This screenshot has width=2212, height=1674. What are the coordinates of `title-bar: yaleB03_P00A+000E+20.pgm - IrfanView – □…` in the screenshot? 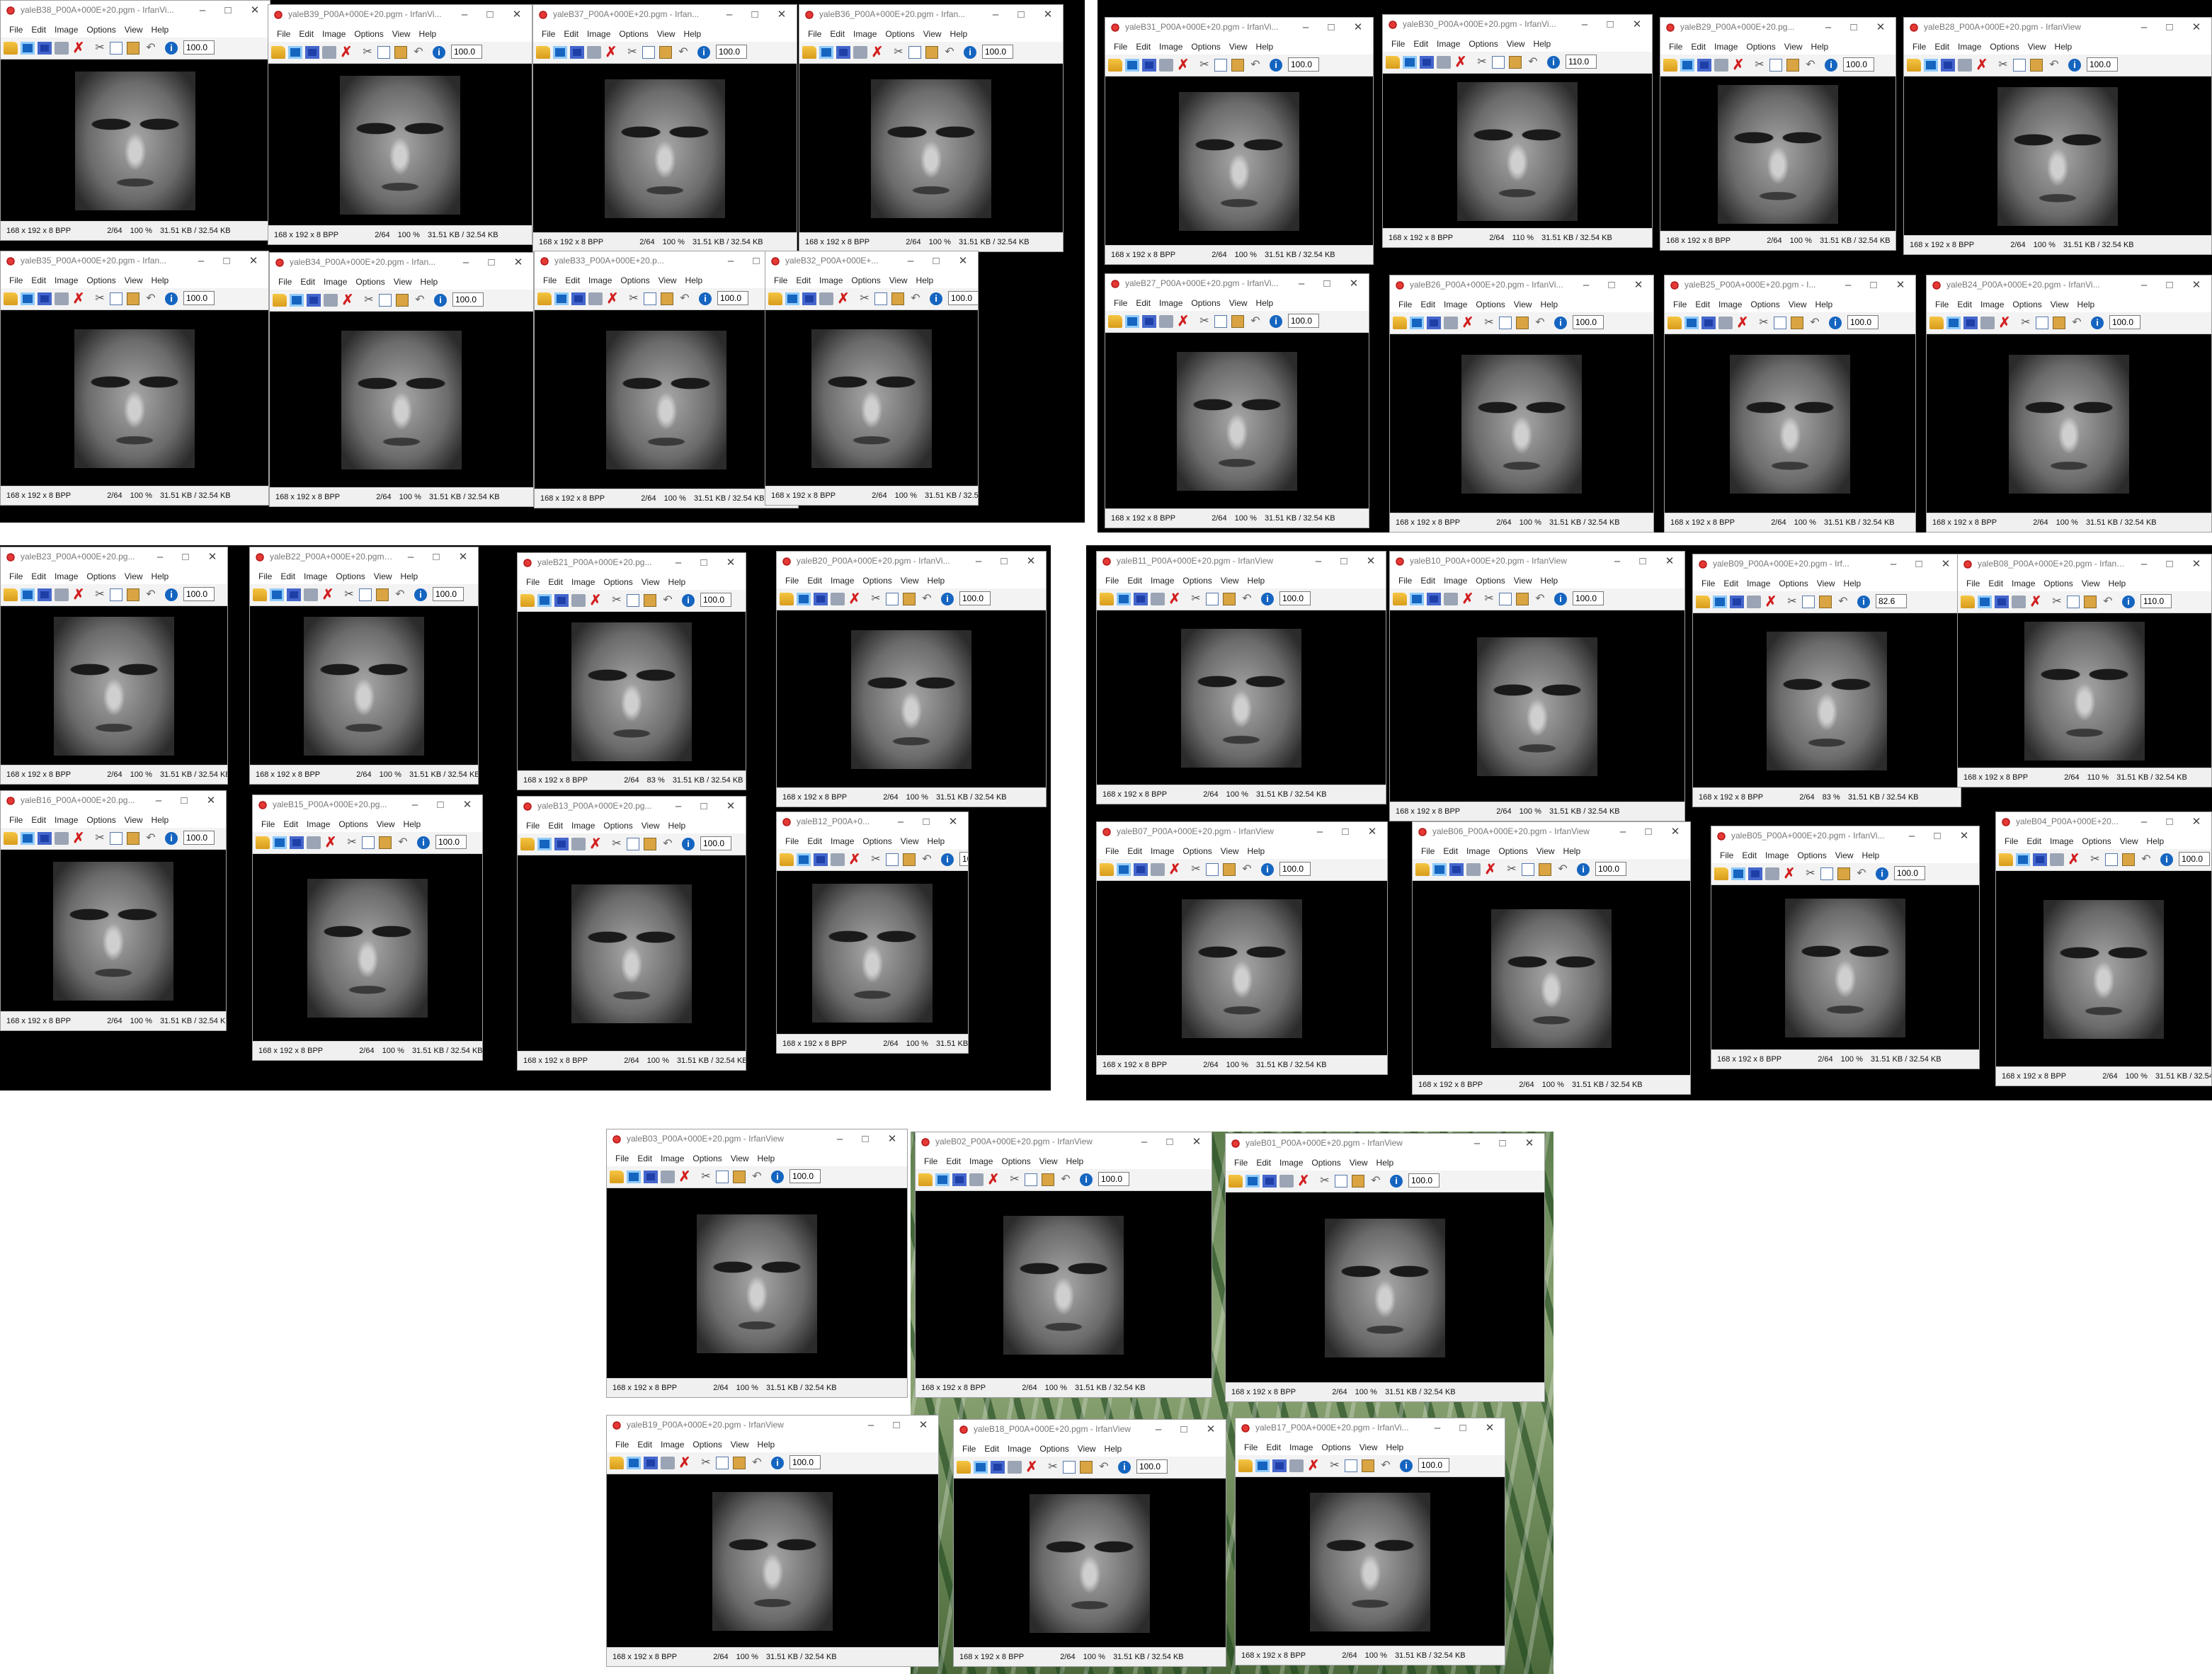 It's located at (757, 1140).